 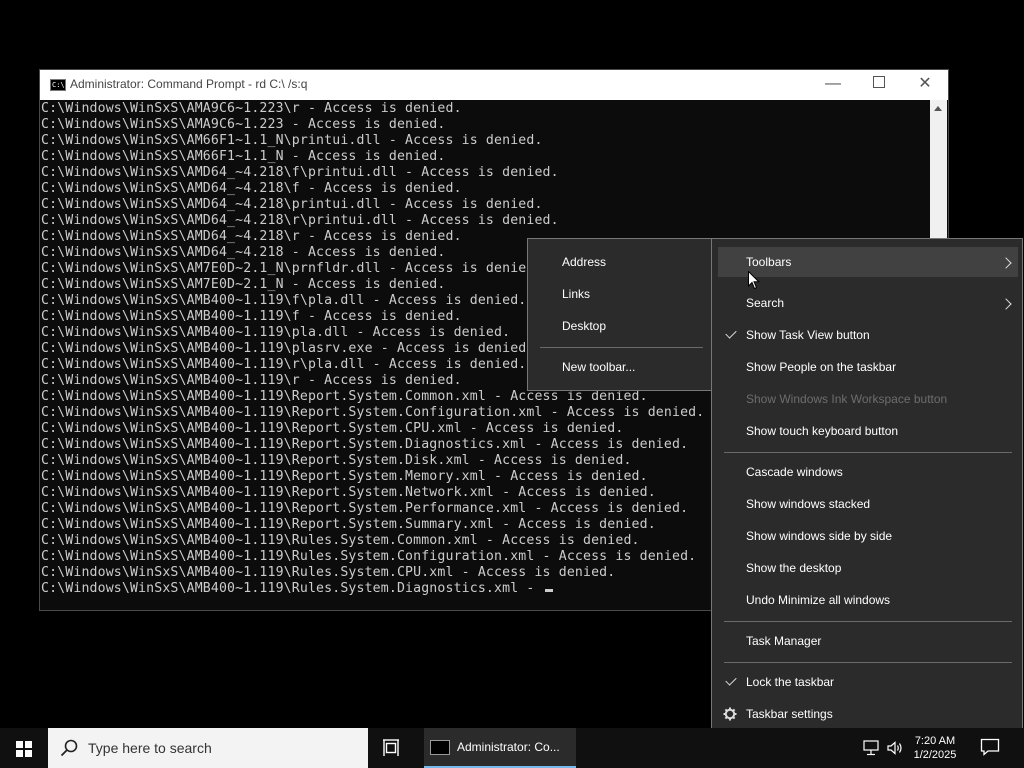 I want to click on task-view-button, so click(x=392, y=748).